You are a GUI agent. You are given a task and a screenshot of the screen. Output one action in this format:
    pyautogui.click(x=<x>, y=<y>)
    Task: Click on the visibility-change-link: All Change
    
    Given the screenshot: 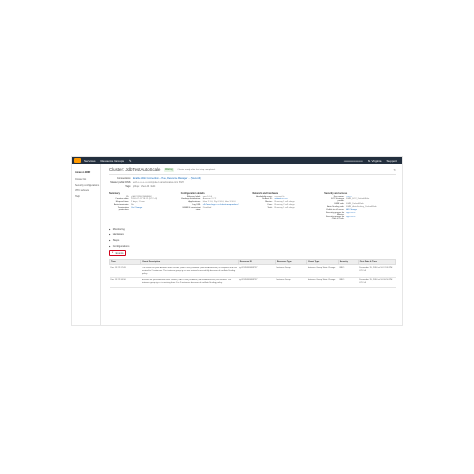 What is the action you would take?
    pyautogui.click(x=351, y=210)
    